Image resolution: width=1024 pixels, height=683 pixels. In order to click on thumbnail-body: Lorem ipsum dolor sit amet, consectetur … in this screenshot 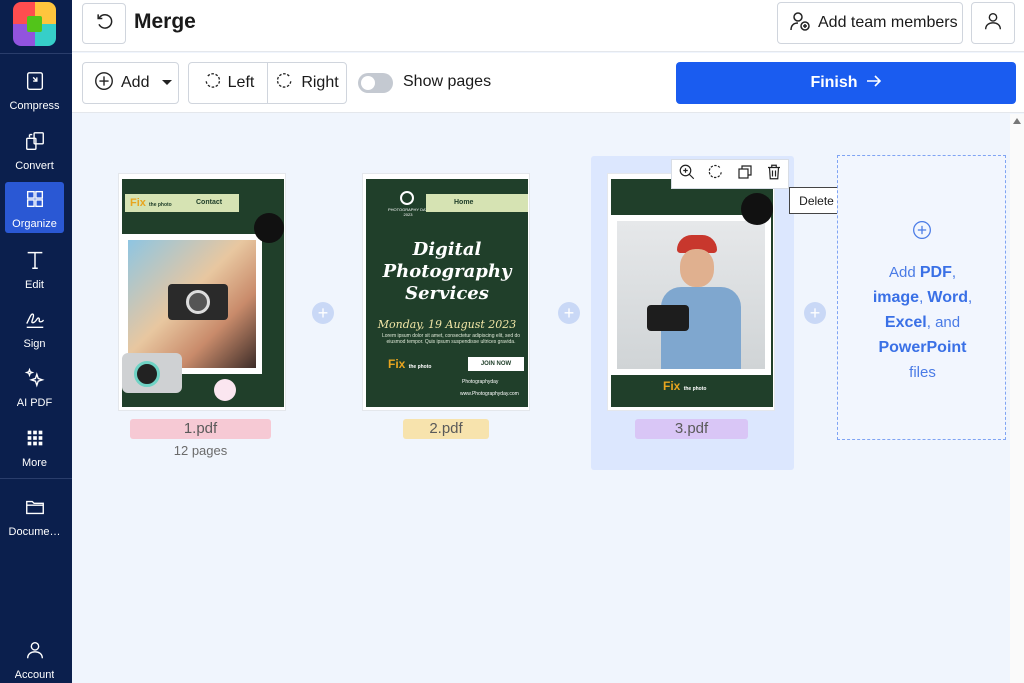, I will do `click(451, 339)`.